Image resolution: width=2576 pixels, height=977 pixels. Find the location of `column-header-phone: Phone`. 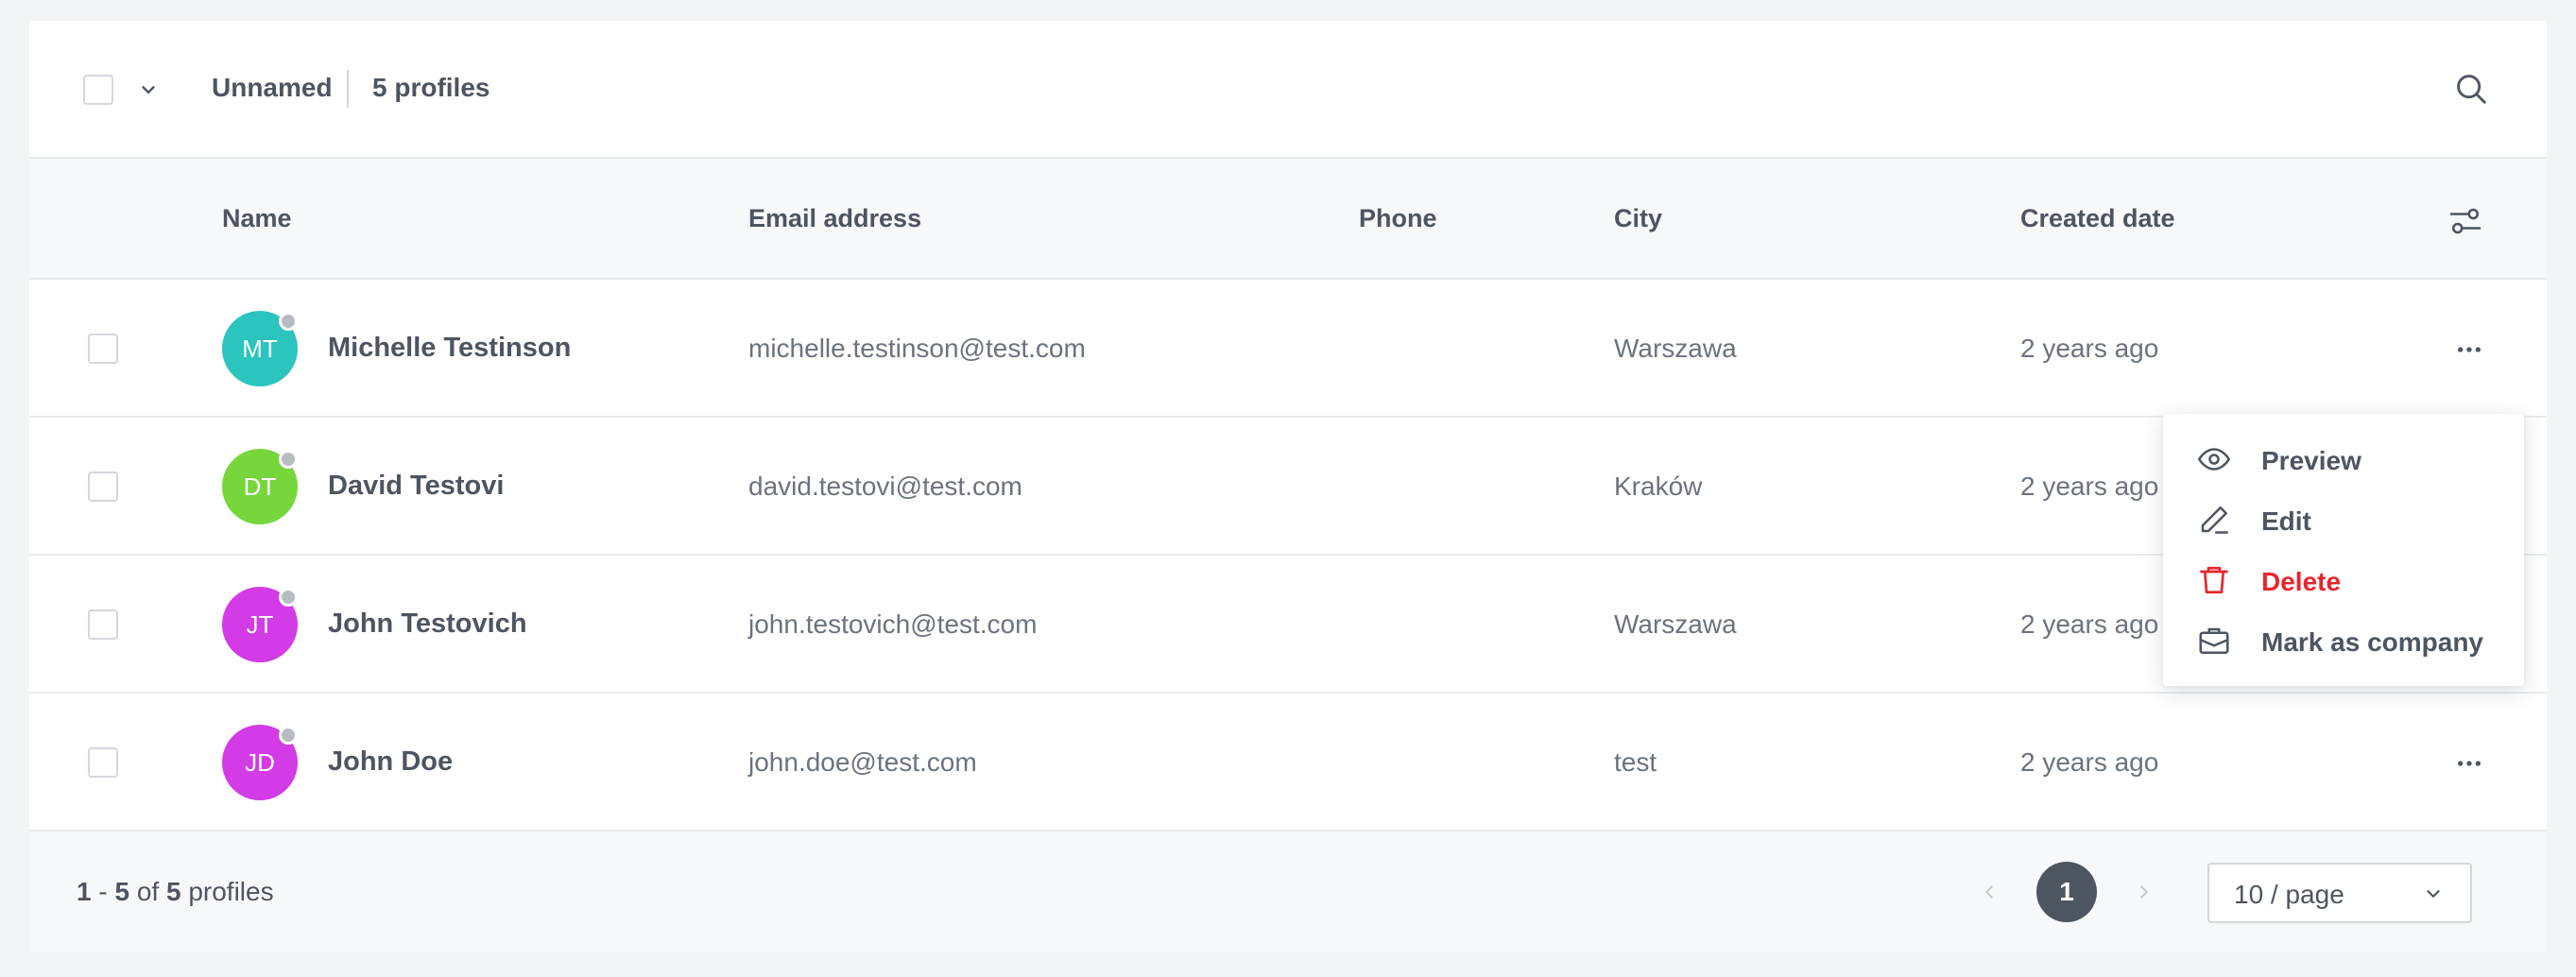

column-header-phone: Phone is located at coordinates (1398, 218).